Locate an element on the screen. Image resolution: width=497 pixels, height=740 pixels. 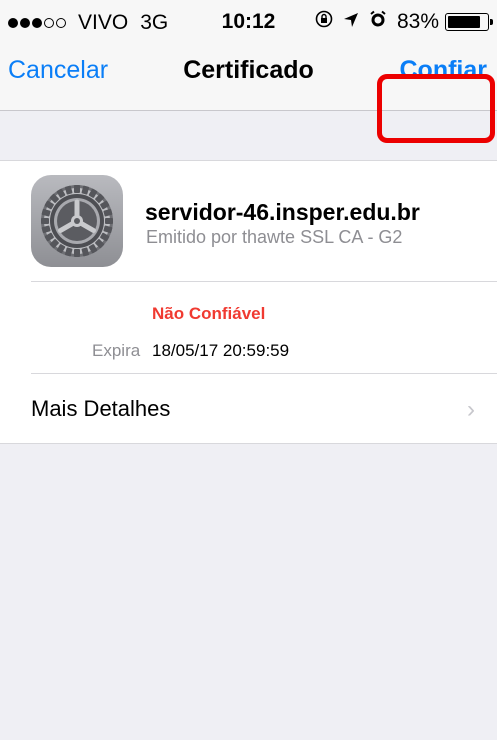
location-arrow-icon is located at coordinates (351, 22).